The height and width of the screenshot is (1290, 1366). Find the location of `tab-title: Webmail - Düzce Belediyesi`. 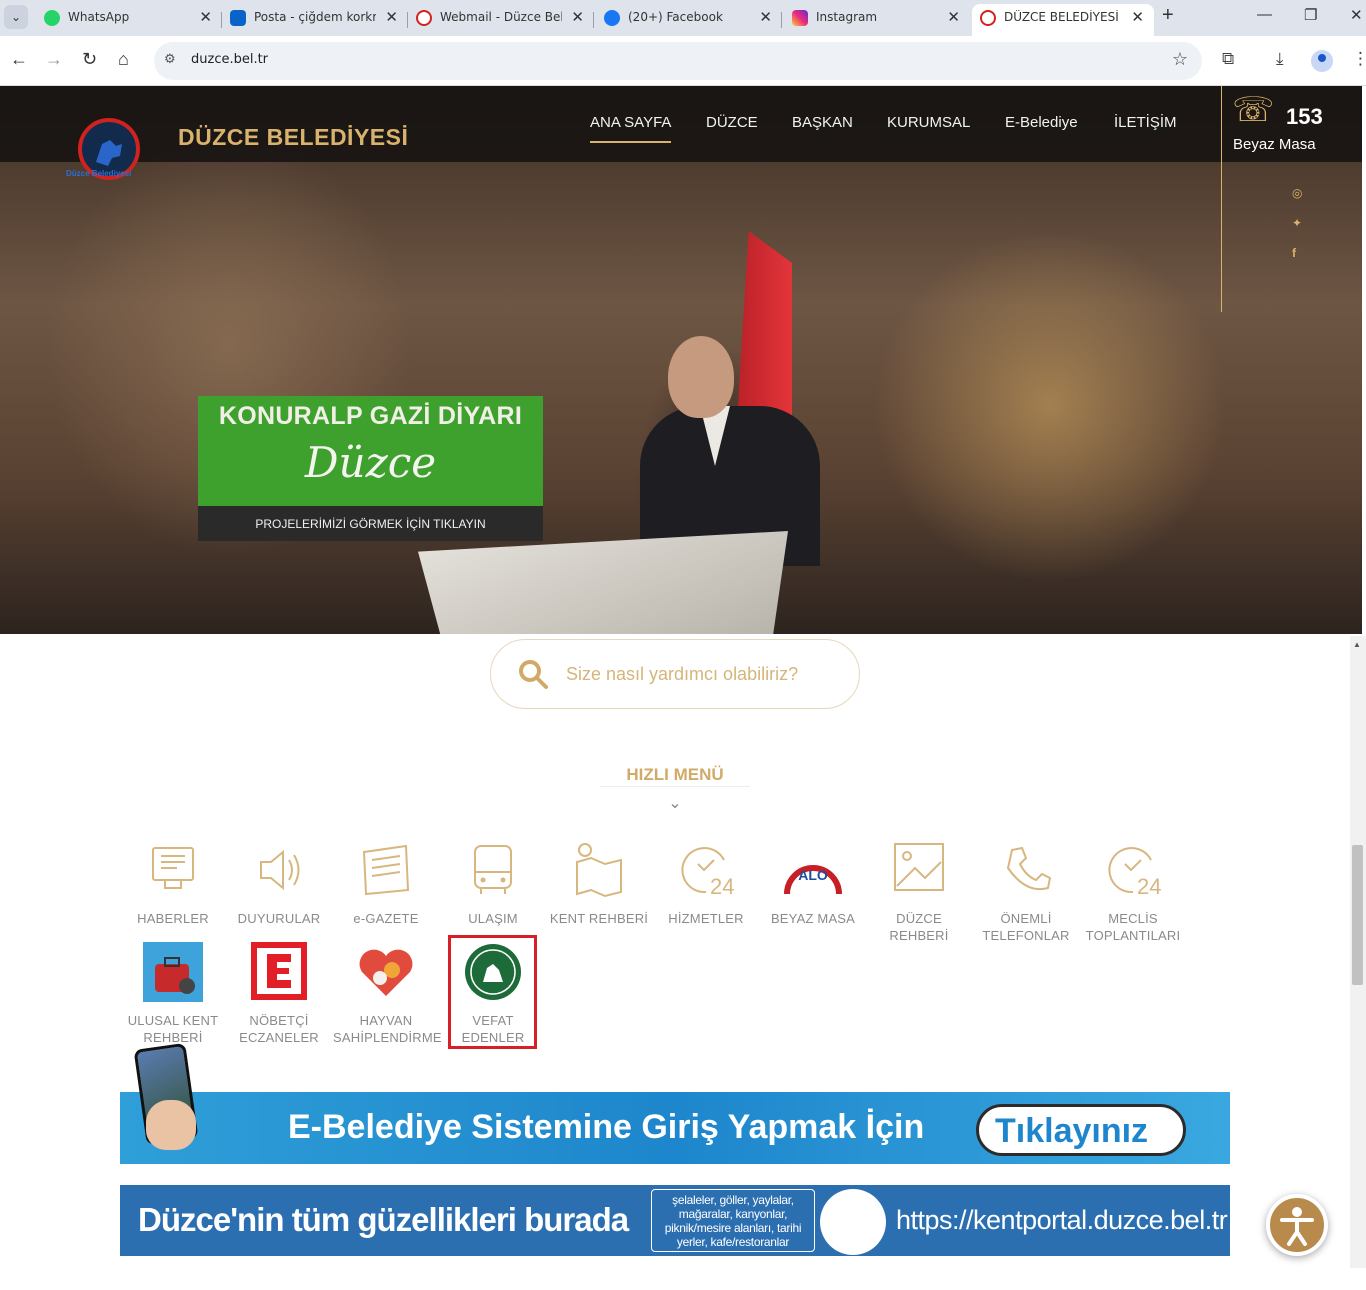

tab-title: Webmail - Düzce Belediyesi is located at coordinates (501, 17).